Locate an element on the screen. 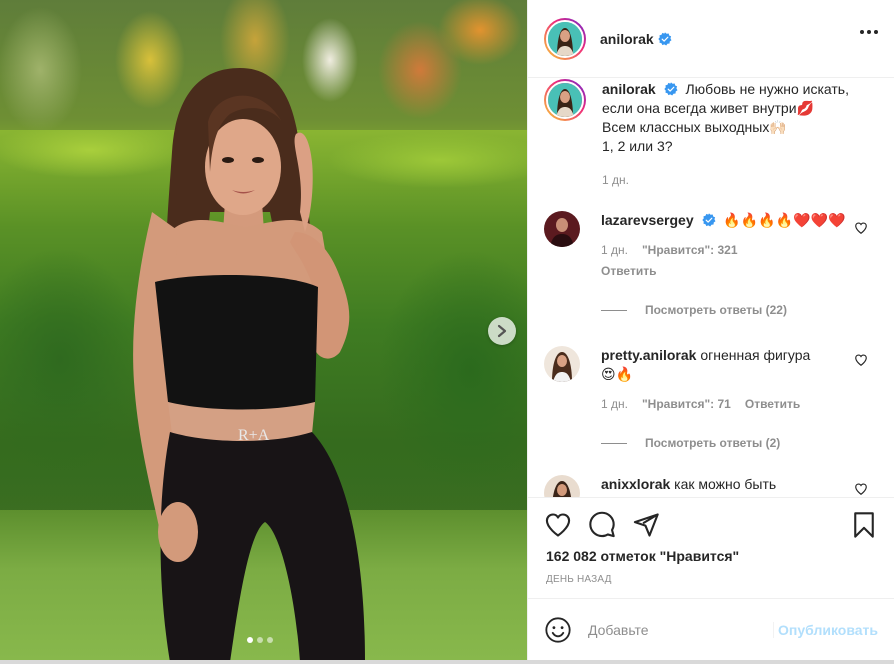 The image size is (894, 664). paper-plane-icon is located at coordinates (646, 525).